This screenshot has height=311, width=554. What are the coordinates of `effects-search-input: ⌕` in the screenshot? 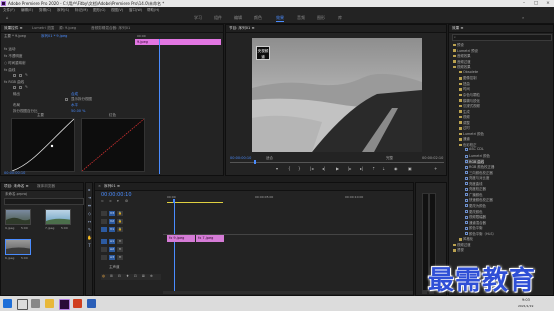 It's located at (502, 37).